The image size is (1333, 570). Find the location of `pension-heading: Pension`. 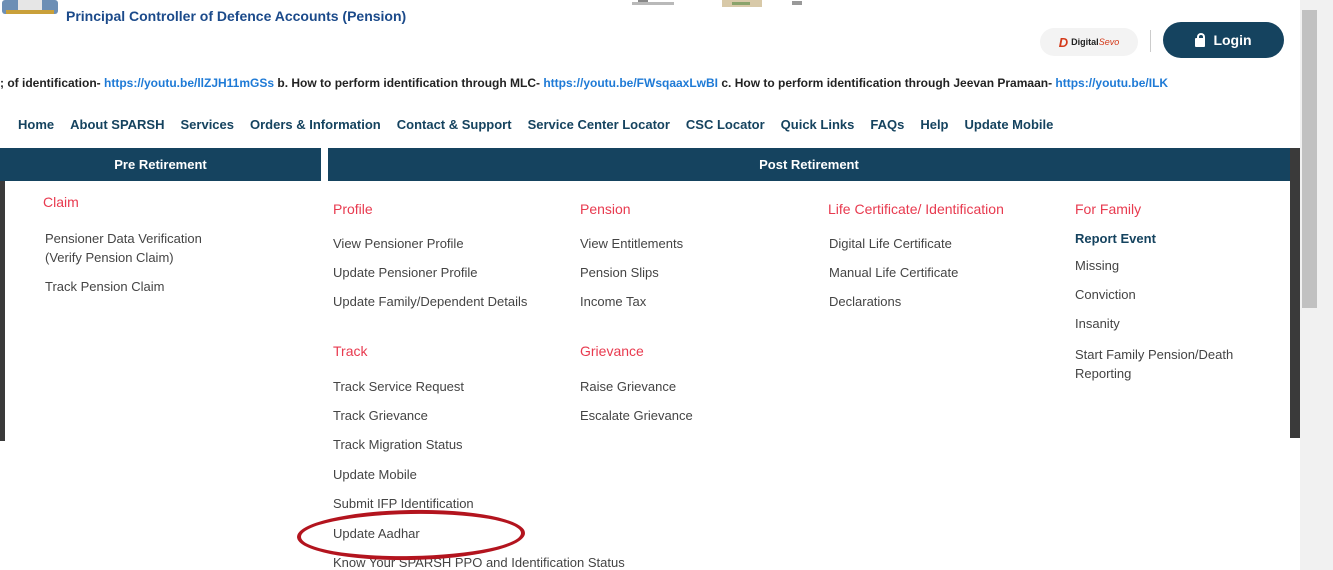

pension-heading: Pension is located at coordinates (605, 209).